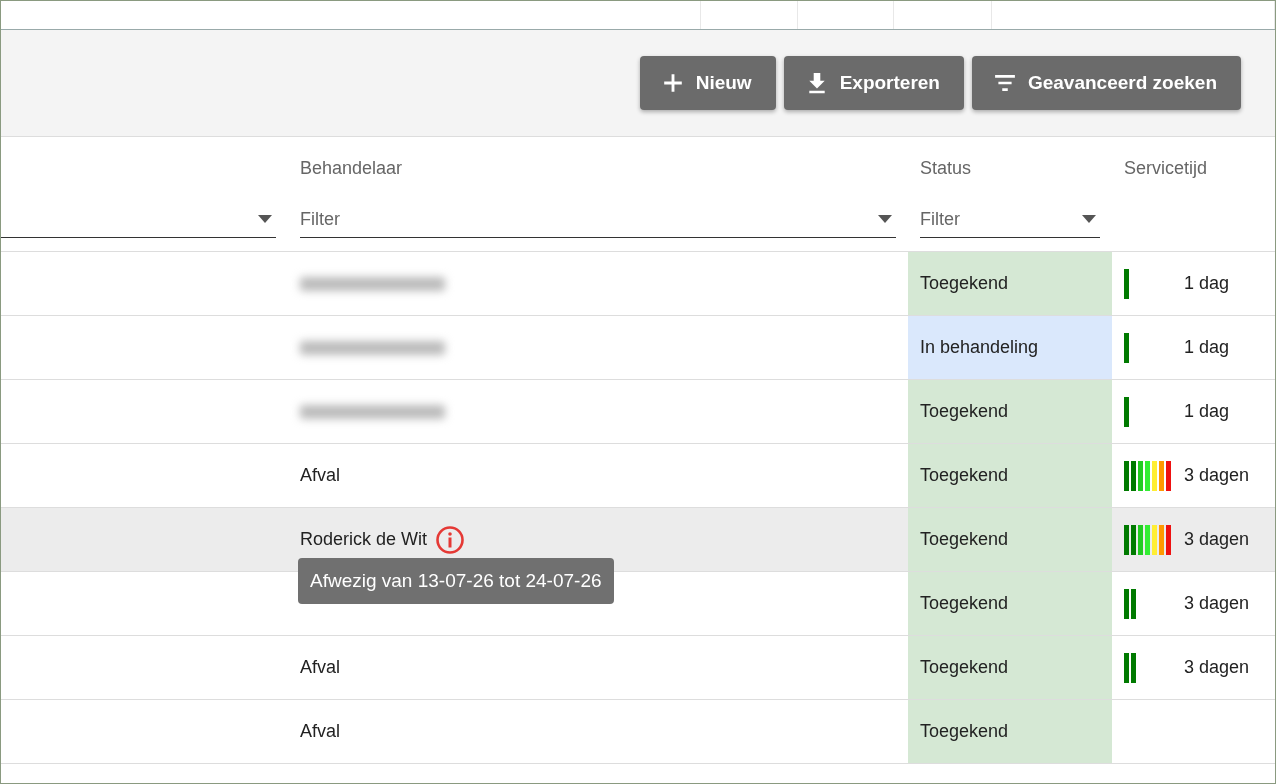  What do you see at coordinates (672, 83) in the screenshot?
I see `plus-icon` at bounding box center [672, 83].